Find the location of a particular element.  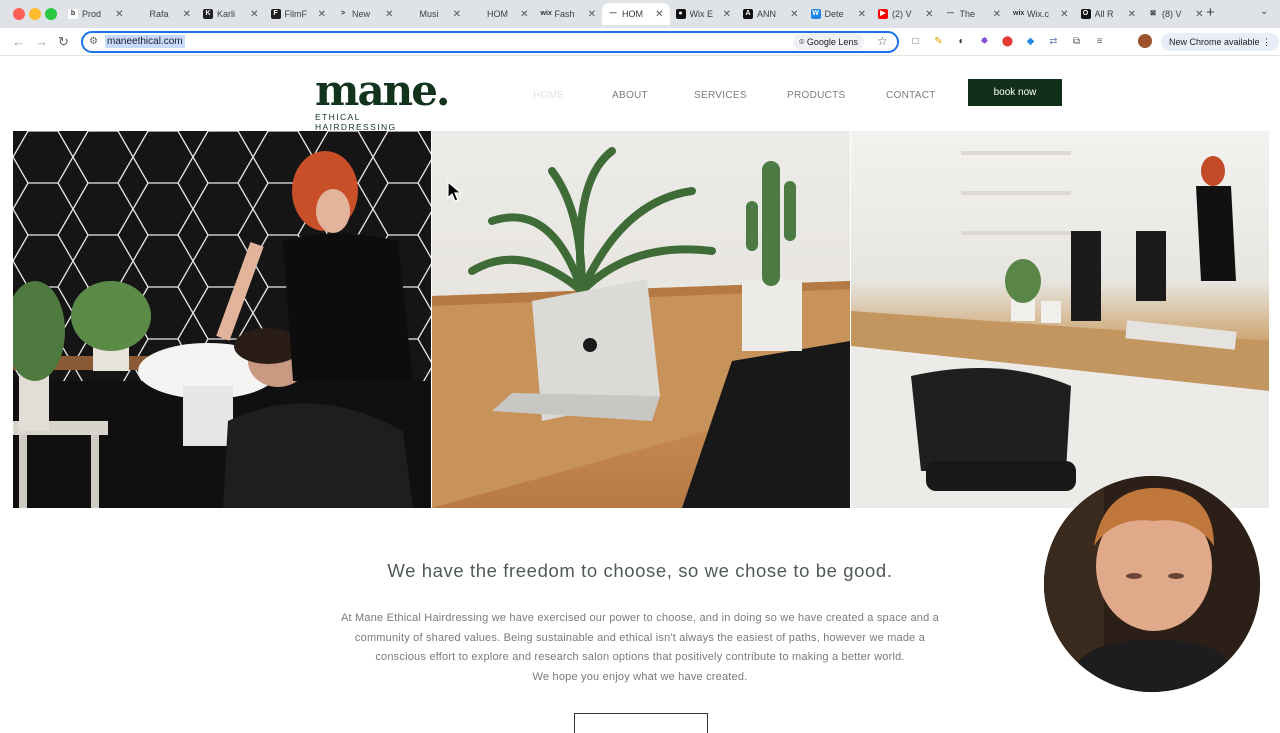

profile-avatar is located at coordinates (1145, 41).